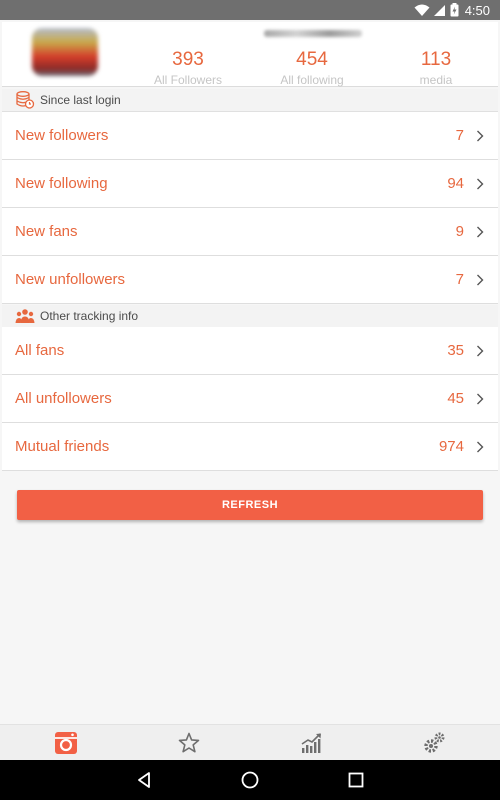 The height and width of the screenshot is (800, 500). I want to click on row-mutual-friends: Mutual friends 974, so click(250, 447).